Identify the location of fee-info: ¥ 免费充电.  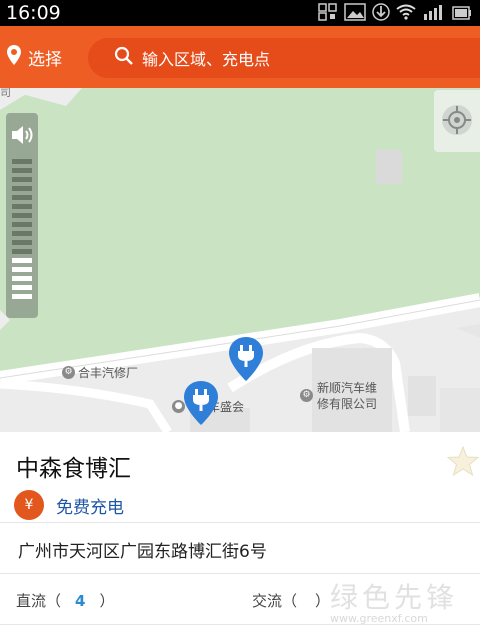
(69, 505).